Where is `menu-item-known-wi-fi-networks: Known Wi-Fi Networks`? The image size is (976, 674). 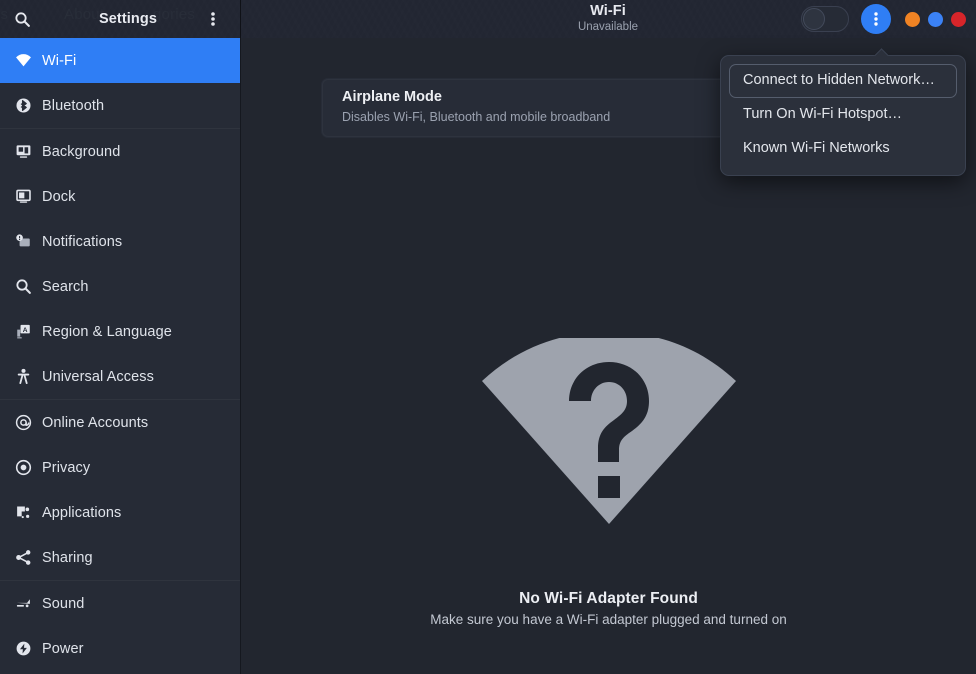 menu-item-known-wi-fi-networks: Known Wi-Fi Networks is located at coordinates (843, 149).